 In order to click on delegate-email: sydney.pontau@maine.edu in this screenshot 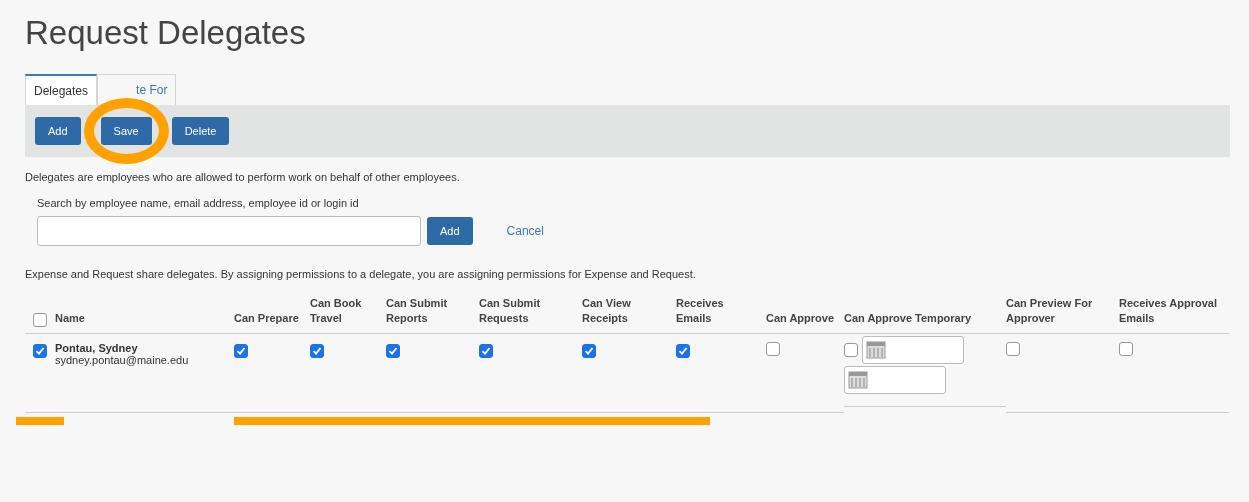, I will do `click(122, 359)`.